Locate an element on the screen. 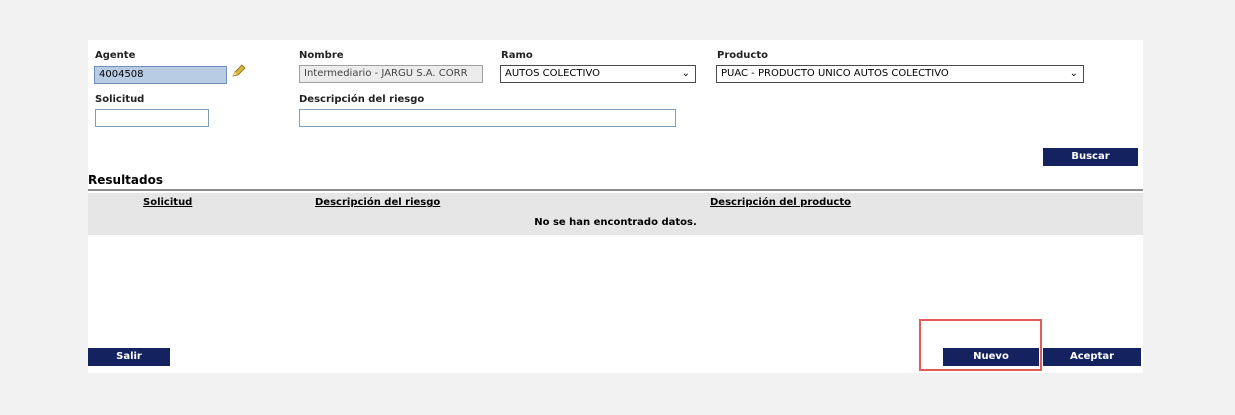  descripcion-riesgo-input is located at coordinates (487, 118).